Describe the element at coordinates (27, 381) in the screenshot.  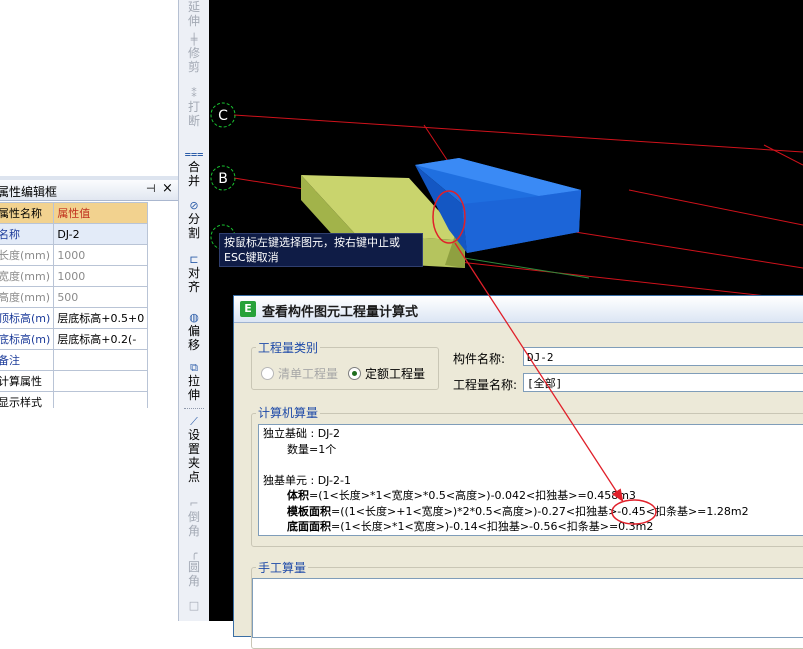
I see `row-name: 计算属性` at that location.